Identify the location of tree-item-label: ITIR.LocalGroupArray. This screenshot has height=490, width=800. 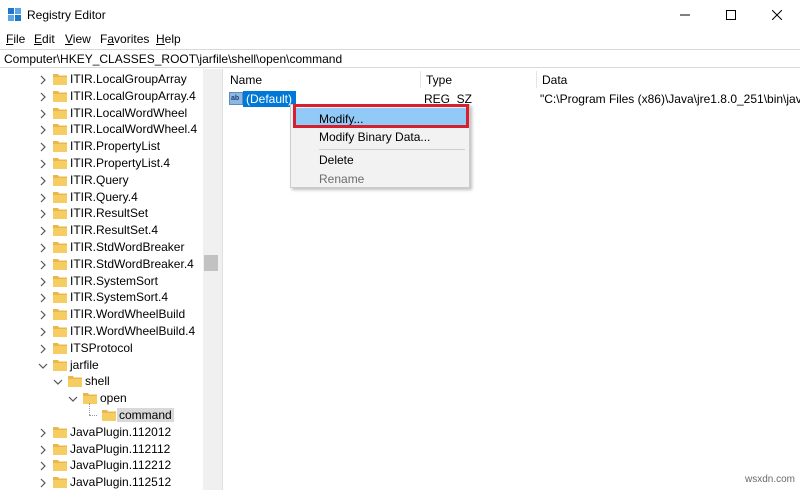
(128, 79).